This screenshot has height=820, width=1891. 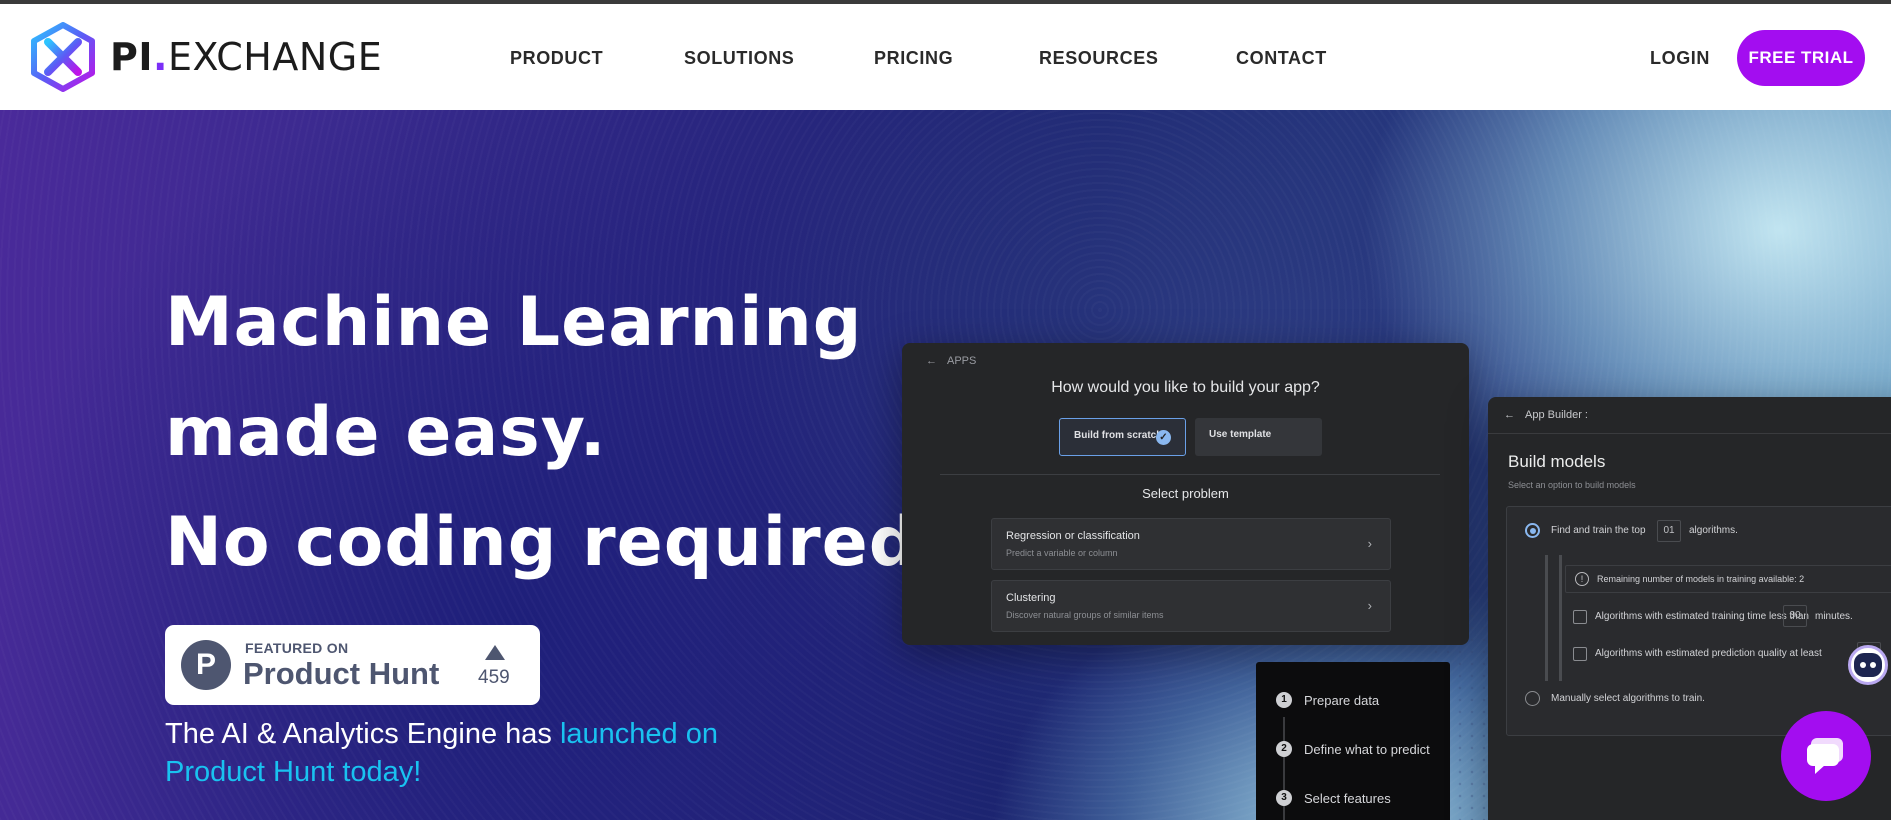 What do you see at coordinates (514, 322) in the screenshot?
I see `headline-line-1: Machine Learning` at bounding box center [514, 322].